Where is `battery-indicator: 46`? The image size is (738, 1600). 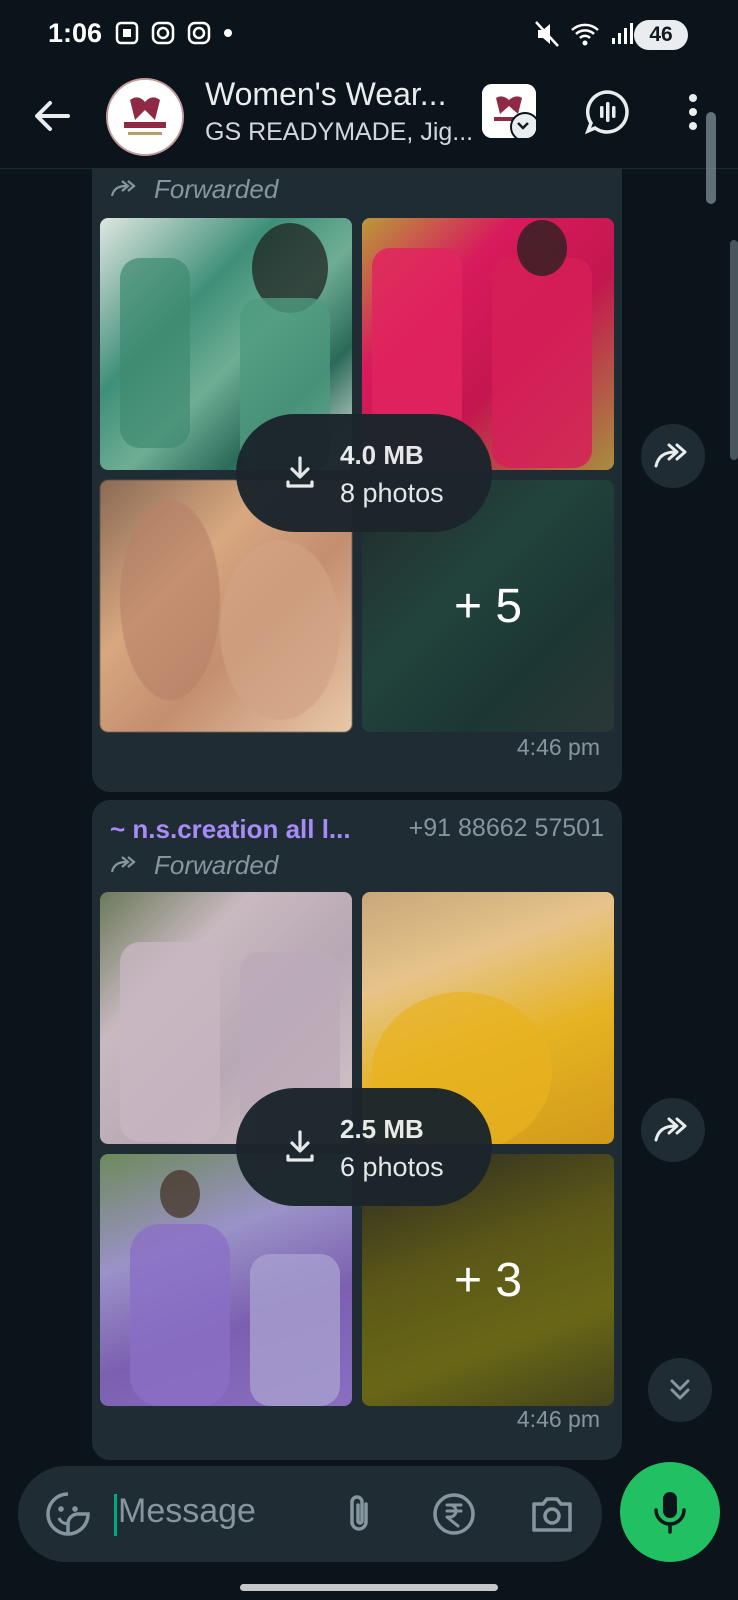
battery-indicator: 46 is located at coordinates (661, 35).